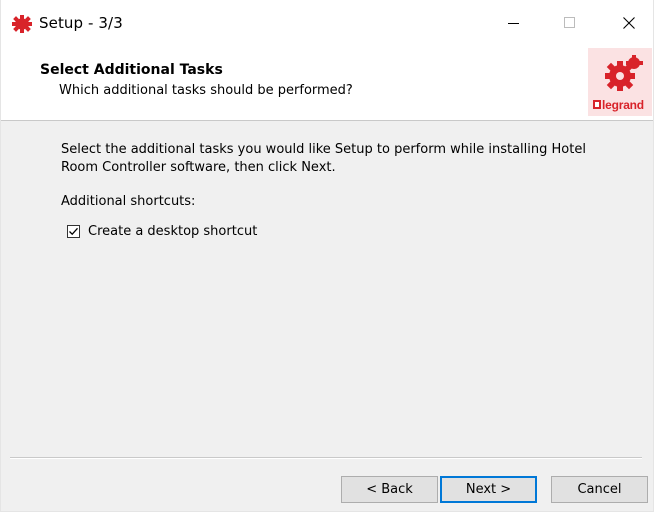  What do you see at coordinates (326, 458) in the screenshot?
I see `footer-divider` at bounding box center [326, 458].